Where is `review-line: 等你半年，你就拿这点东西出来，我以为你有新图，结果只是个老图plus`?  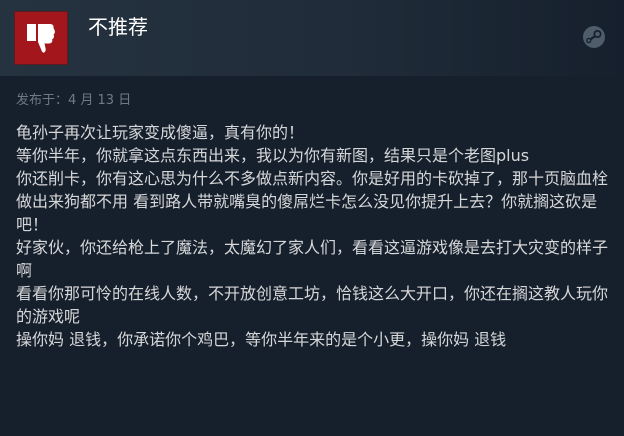
review-line: 等你半年，你就拿这点东西出来，我以为你有新图，结果只是个老图plus is located at coordinates (273, 155).